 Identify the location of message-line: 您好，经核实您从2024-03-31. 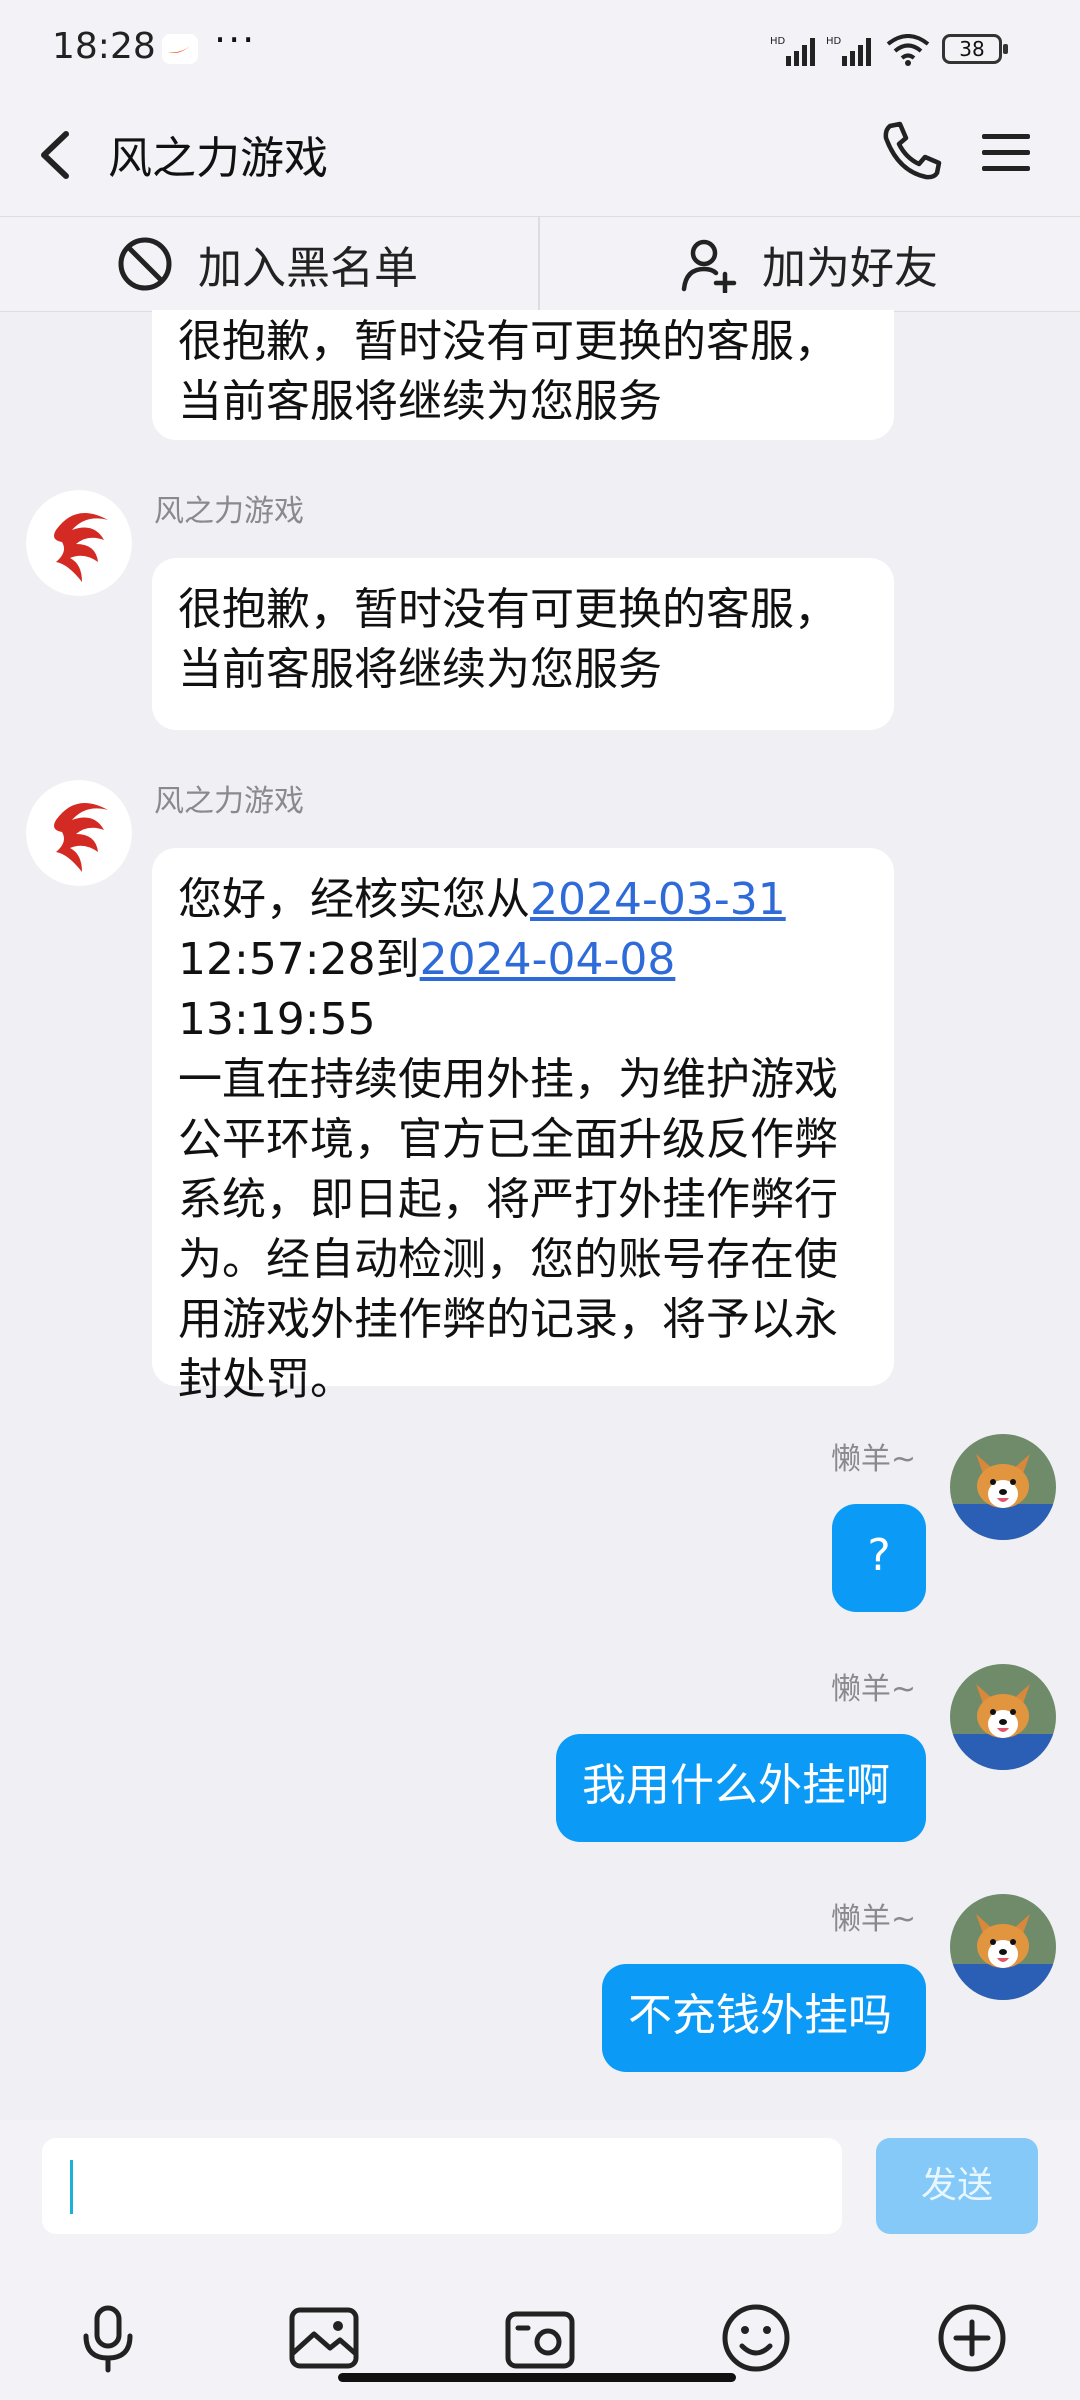
(523, 900).